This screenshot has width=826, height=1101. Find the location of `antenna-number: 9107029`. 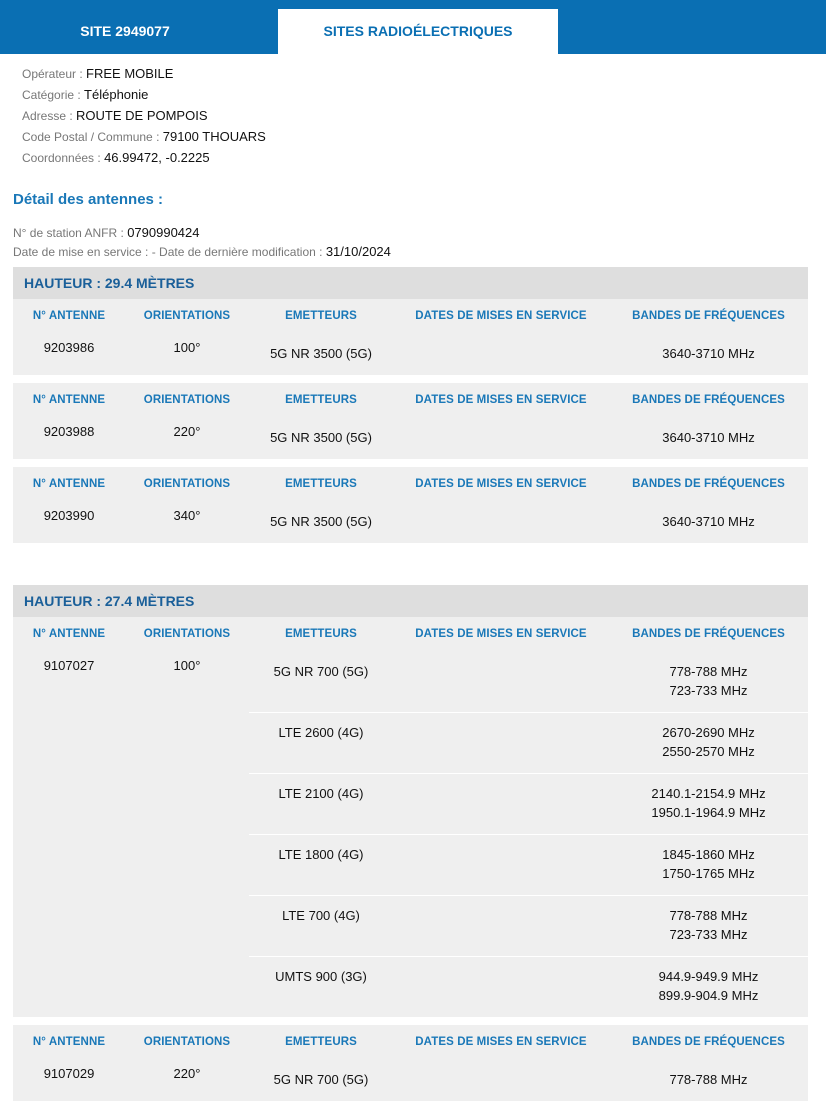

antenna-number: 9107029 is located at coordinates (69, 1073).